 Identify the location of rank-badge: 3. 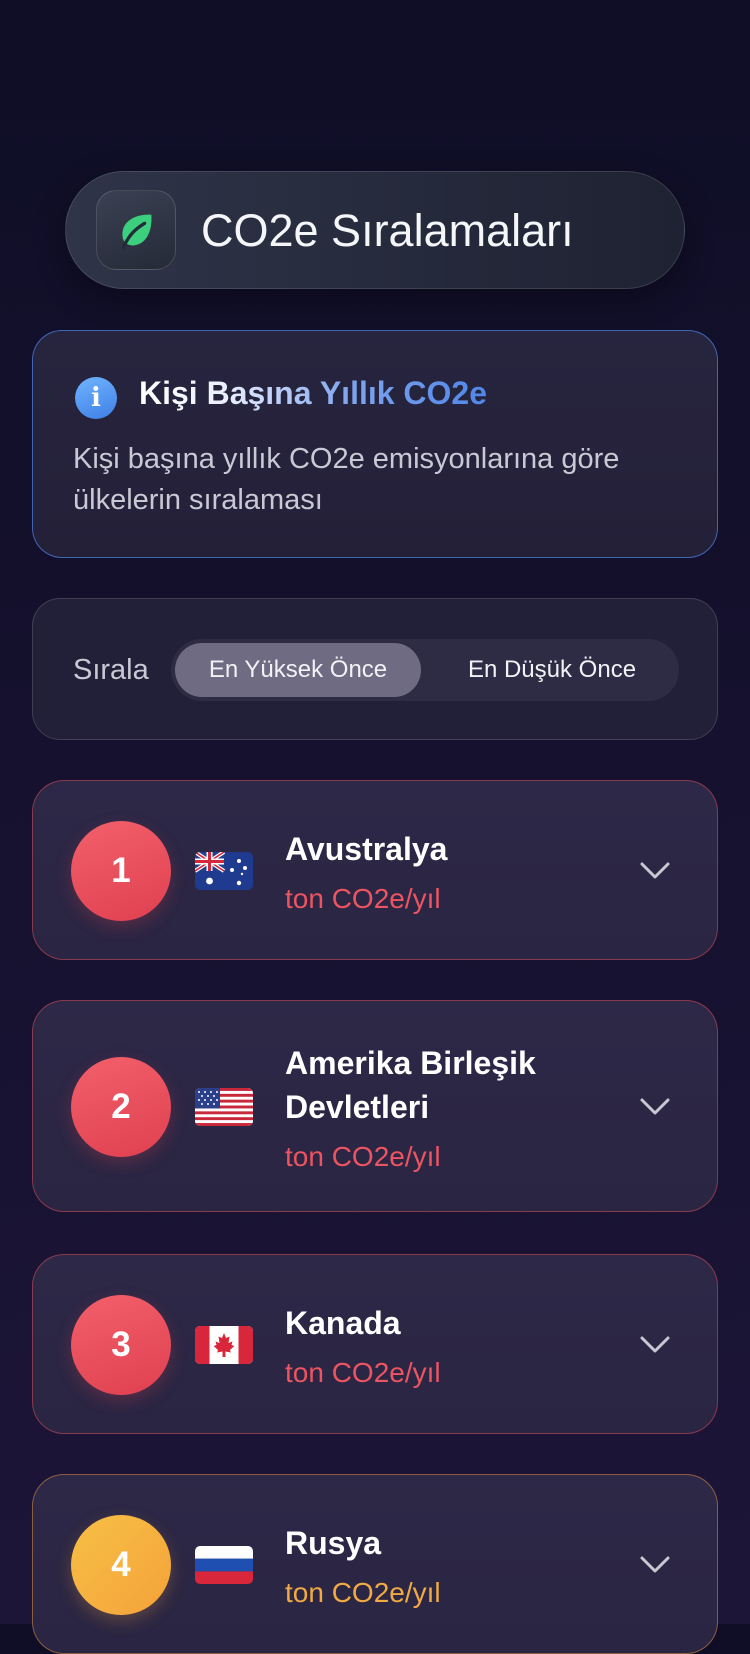
(121, 1345).